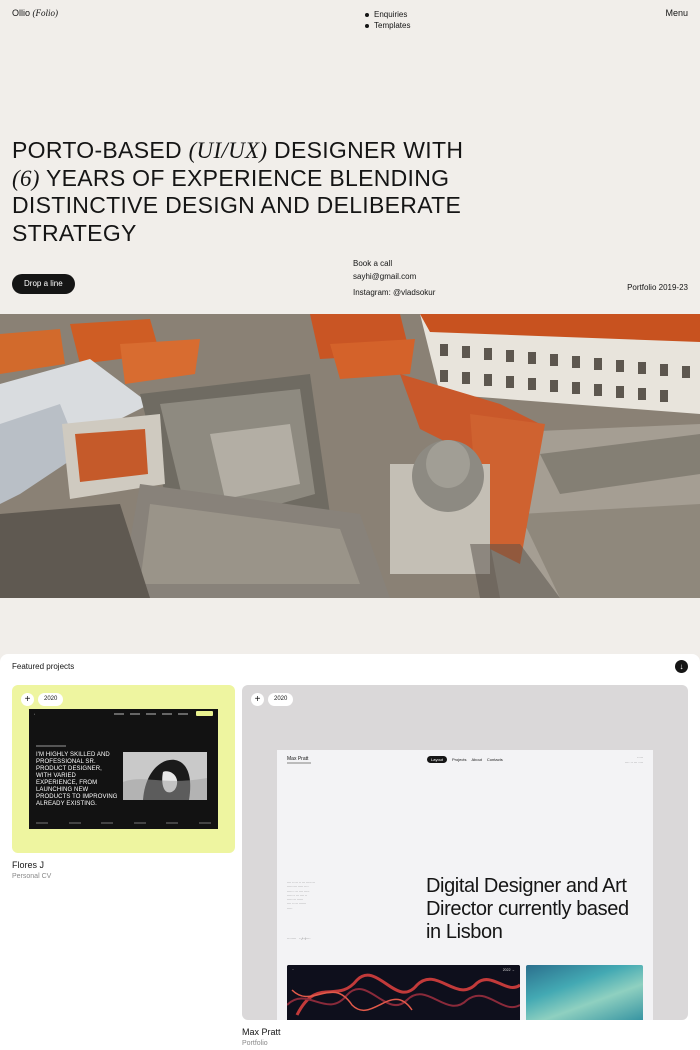 The width and height of the screenshot is (700, 1050). Describe the element at coordinates (299, 763) in the screenshot. I see `preview-name-sub` at that location.